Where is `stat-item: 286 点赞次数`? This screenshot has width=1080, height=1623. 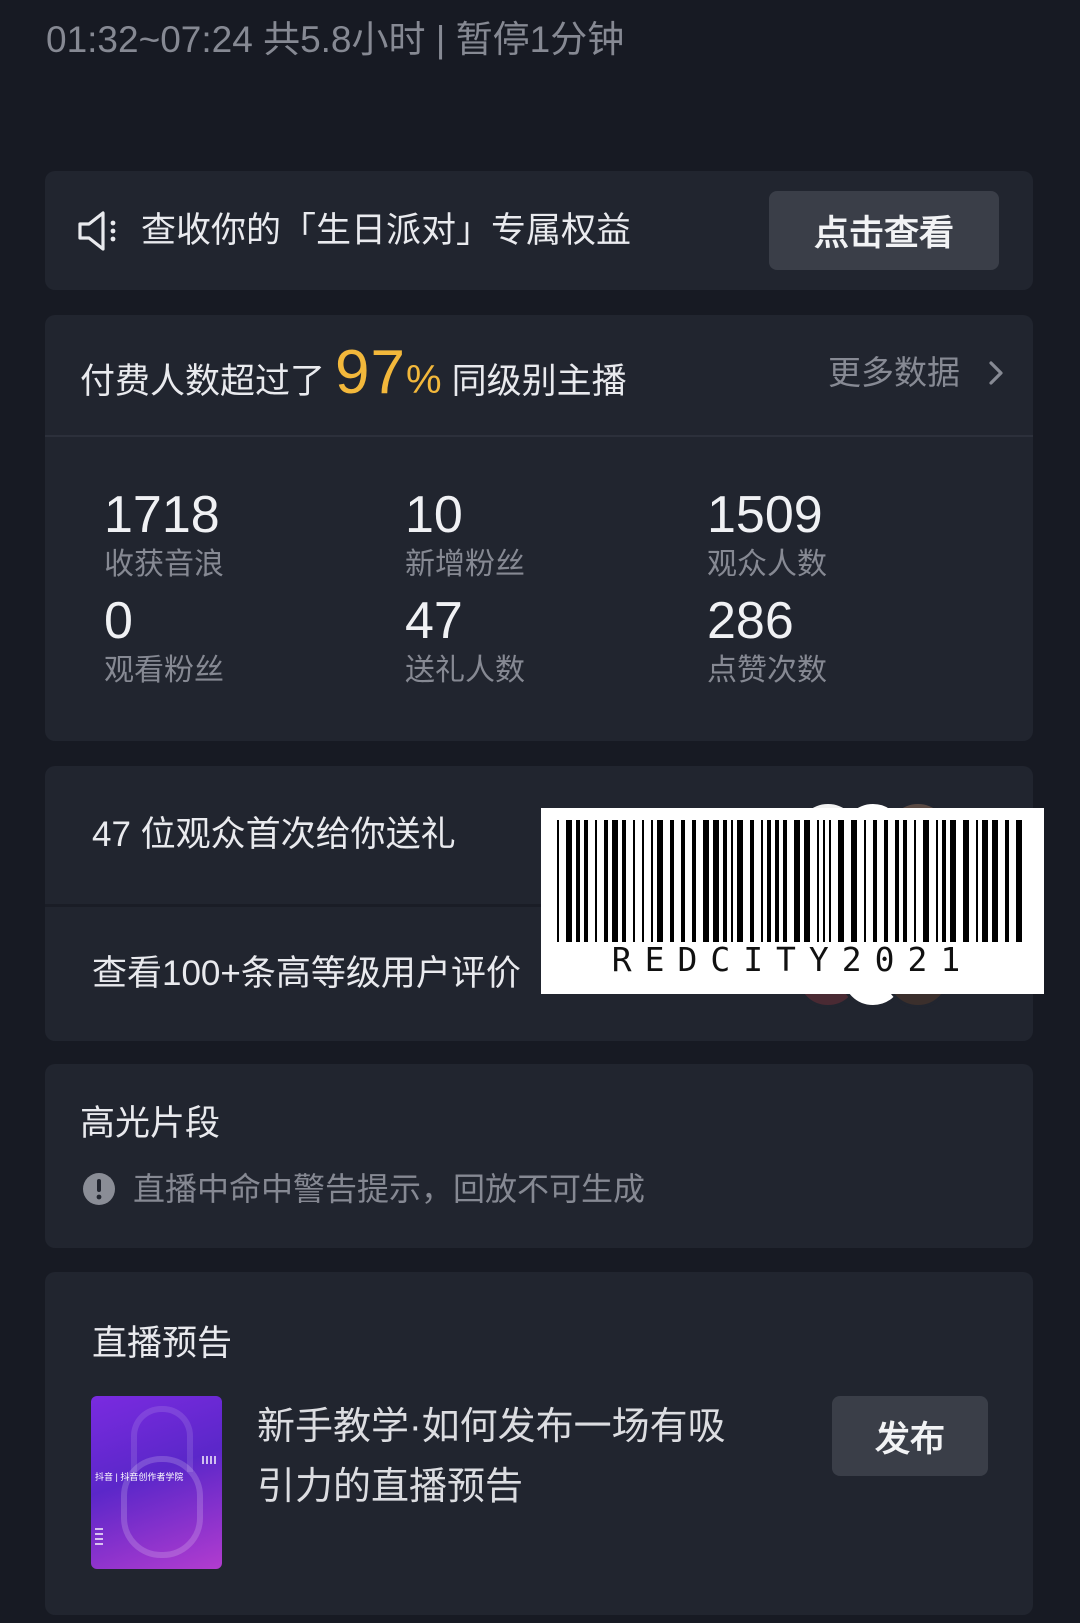 stat-item: 286 点赞次数 is located at coordinates (767, 641).